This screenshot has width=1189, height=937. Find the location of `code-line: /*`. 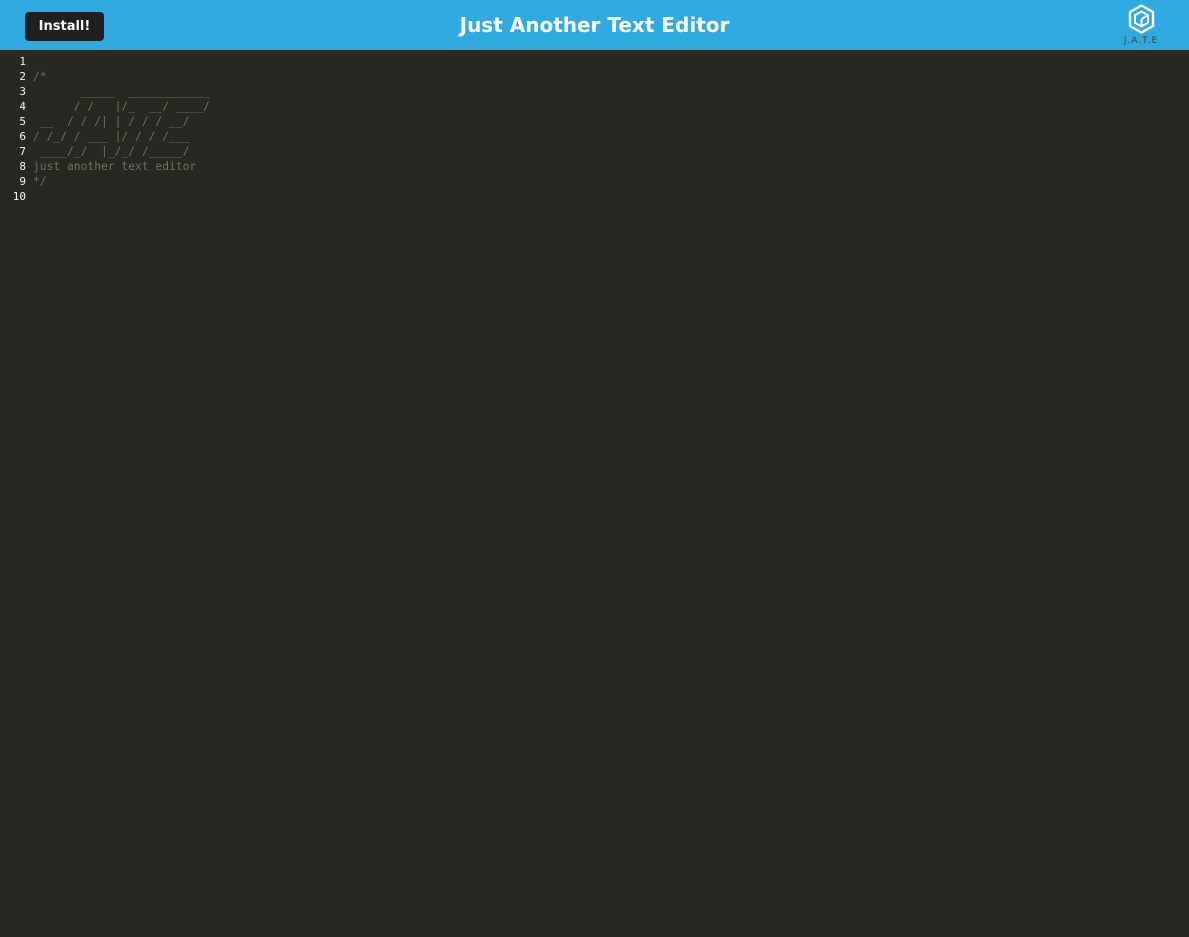

code-line: /* is located at coordinates (611, 76).